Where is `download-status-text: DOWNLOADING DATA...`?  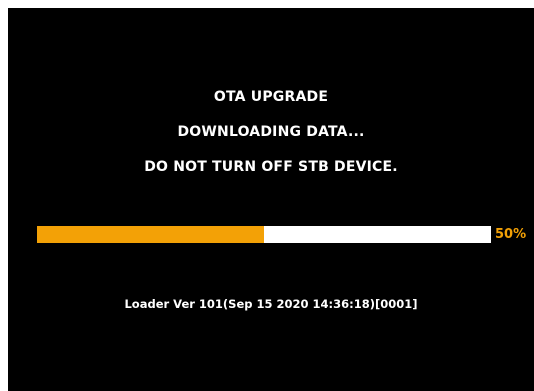 download-status-text: DOWNLOADING DATA... is located at coordinates (271, 132).